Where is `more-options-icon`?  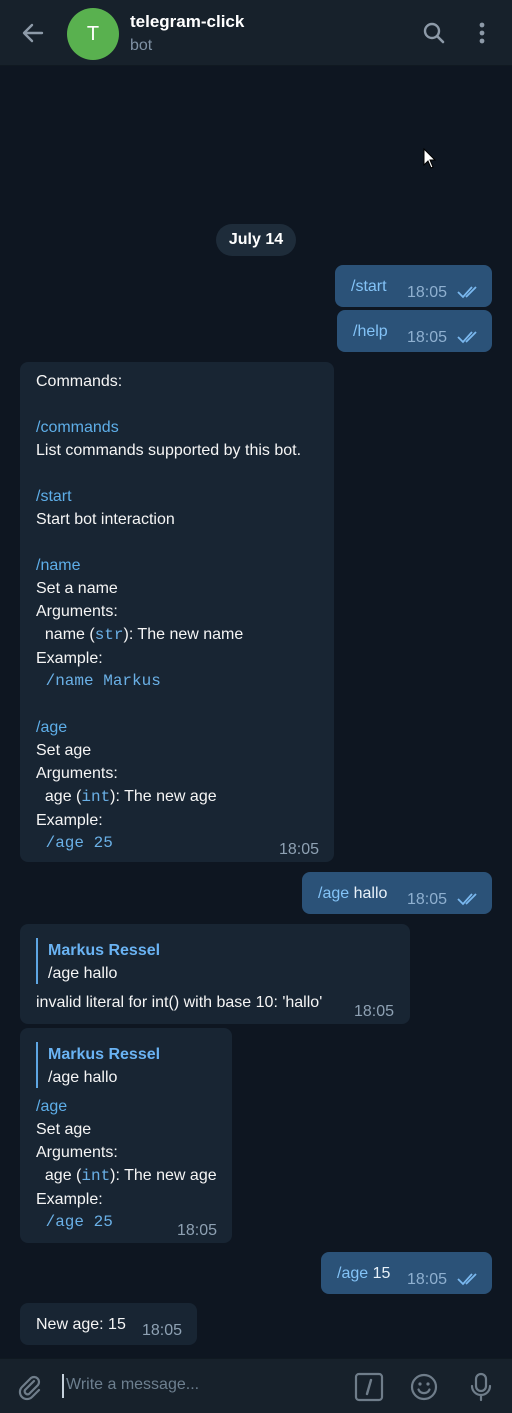
more-options-icon is located at coordinates (482, 33).